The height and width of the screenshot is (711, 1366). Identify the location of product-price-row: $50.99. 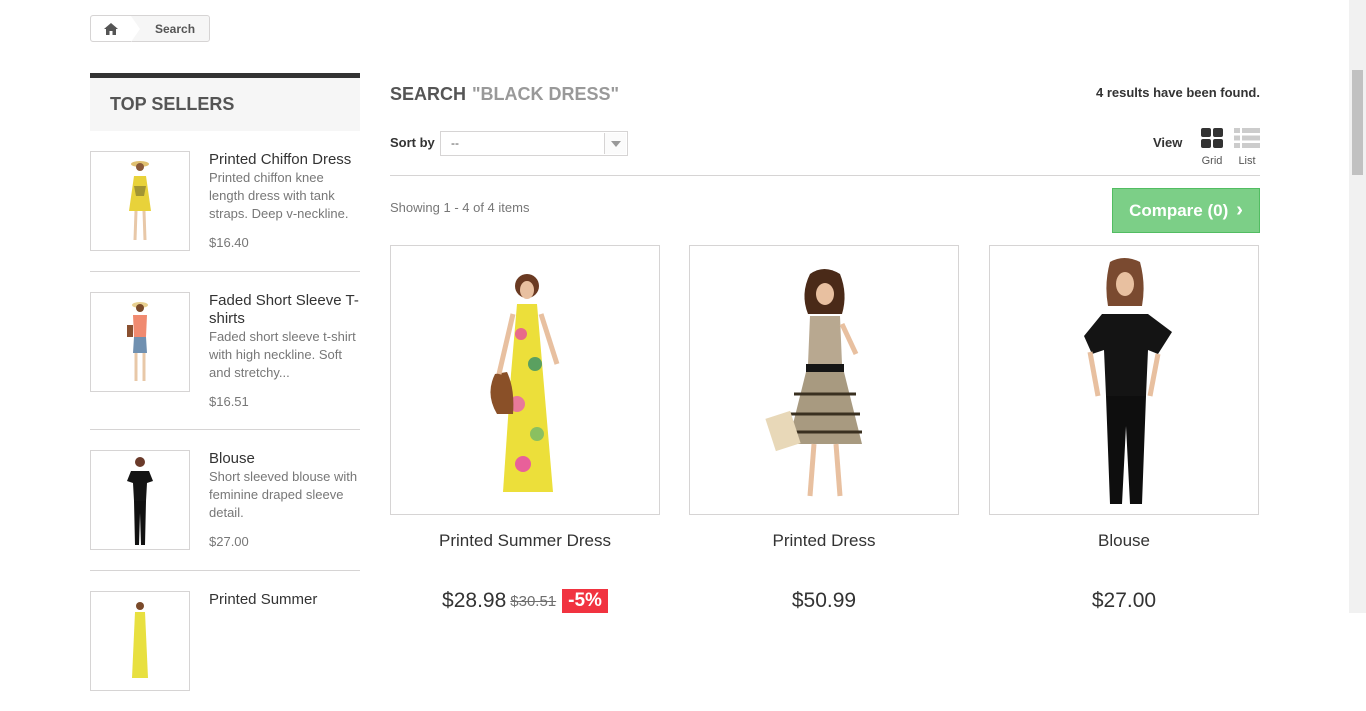
(824, 601).